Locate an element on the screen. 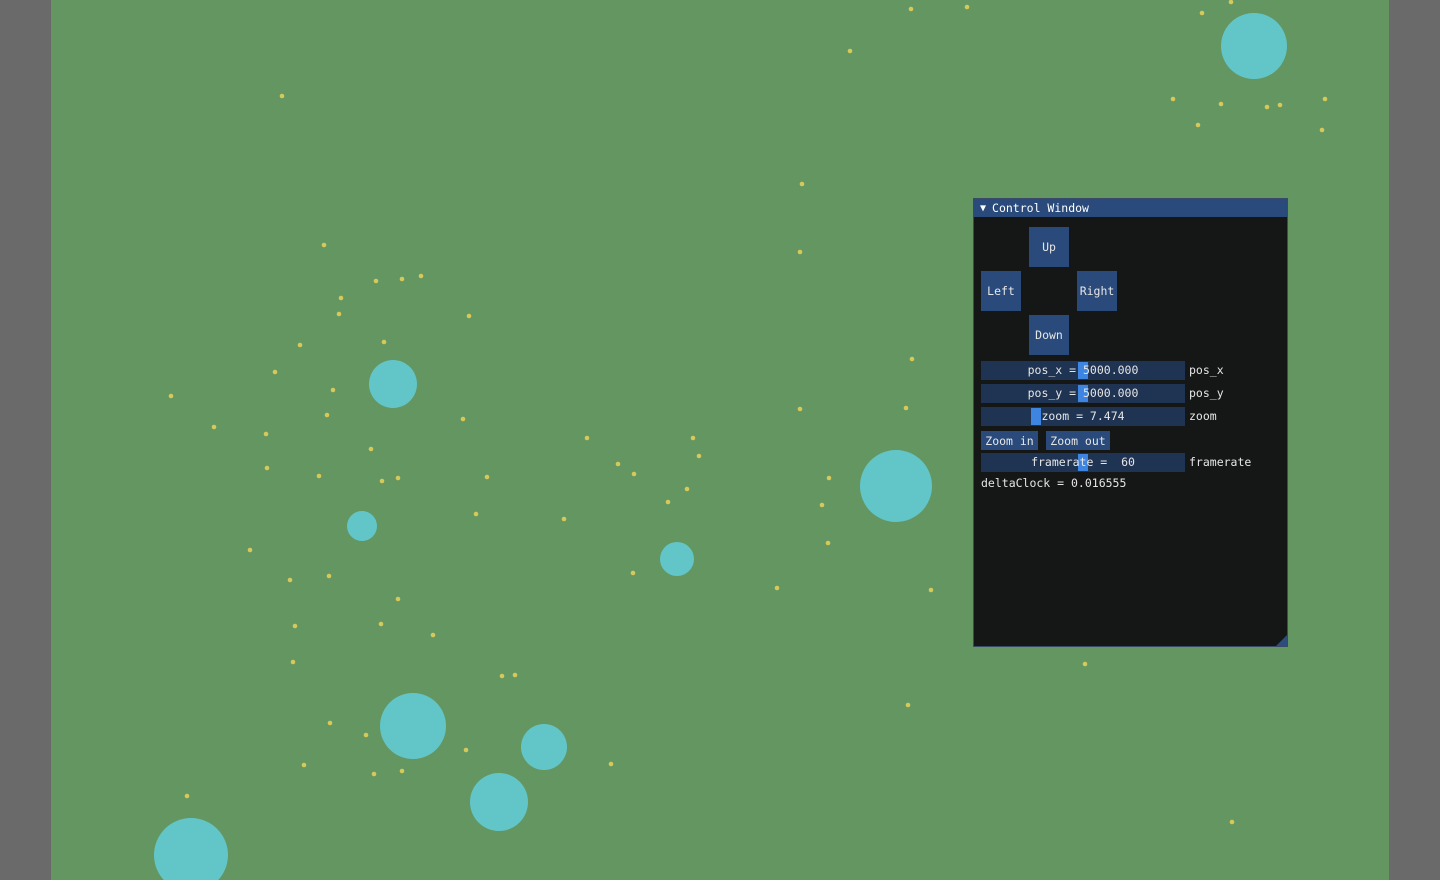  delta-clock-text: deltaClock = 0.016555 is located at coordinates (1054, 483).